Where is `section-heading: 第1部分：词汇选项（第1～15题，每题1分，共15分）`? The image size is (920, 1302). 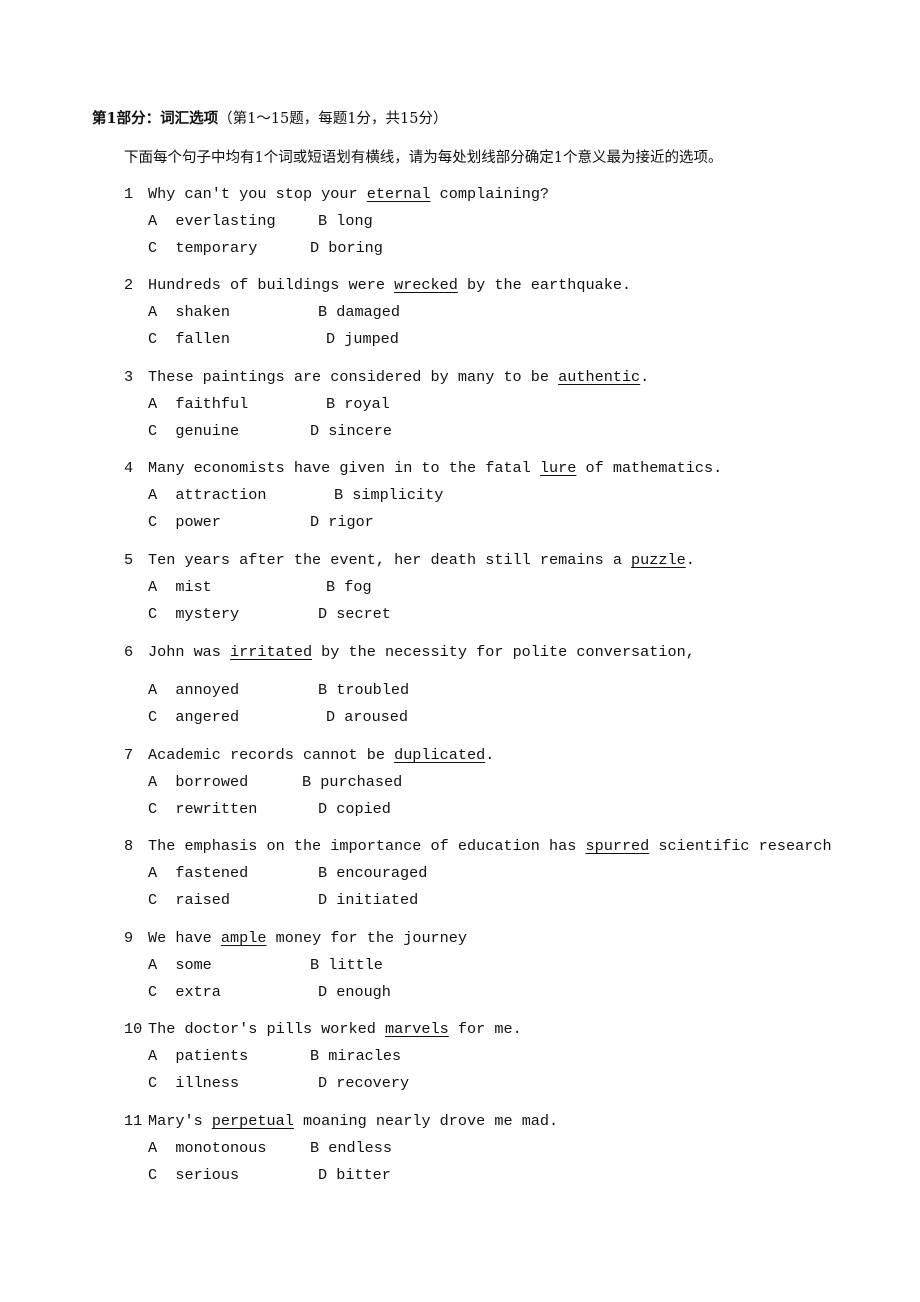
section-heading: 第1部分：词汇选项（第1～15题，每题1分，共15分） is located at coordinates (269, 117).